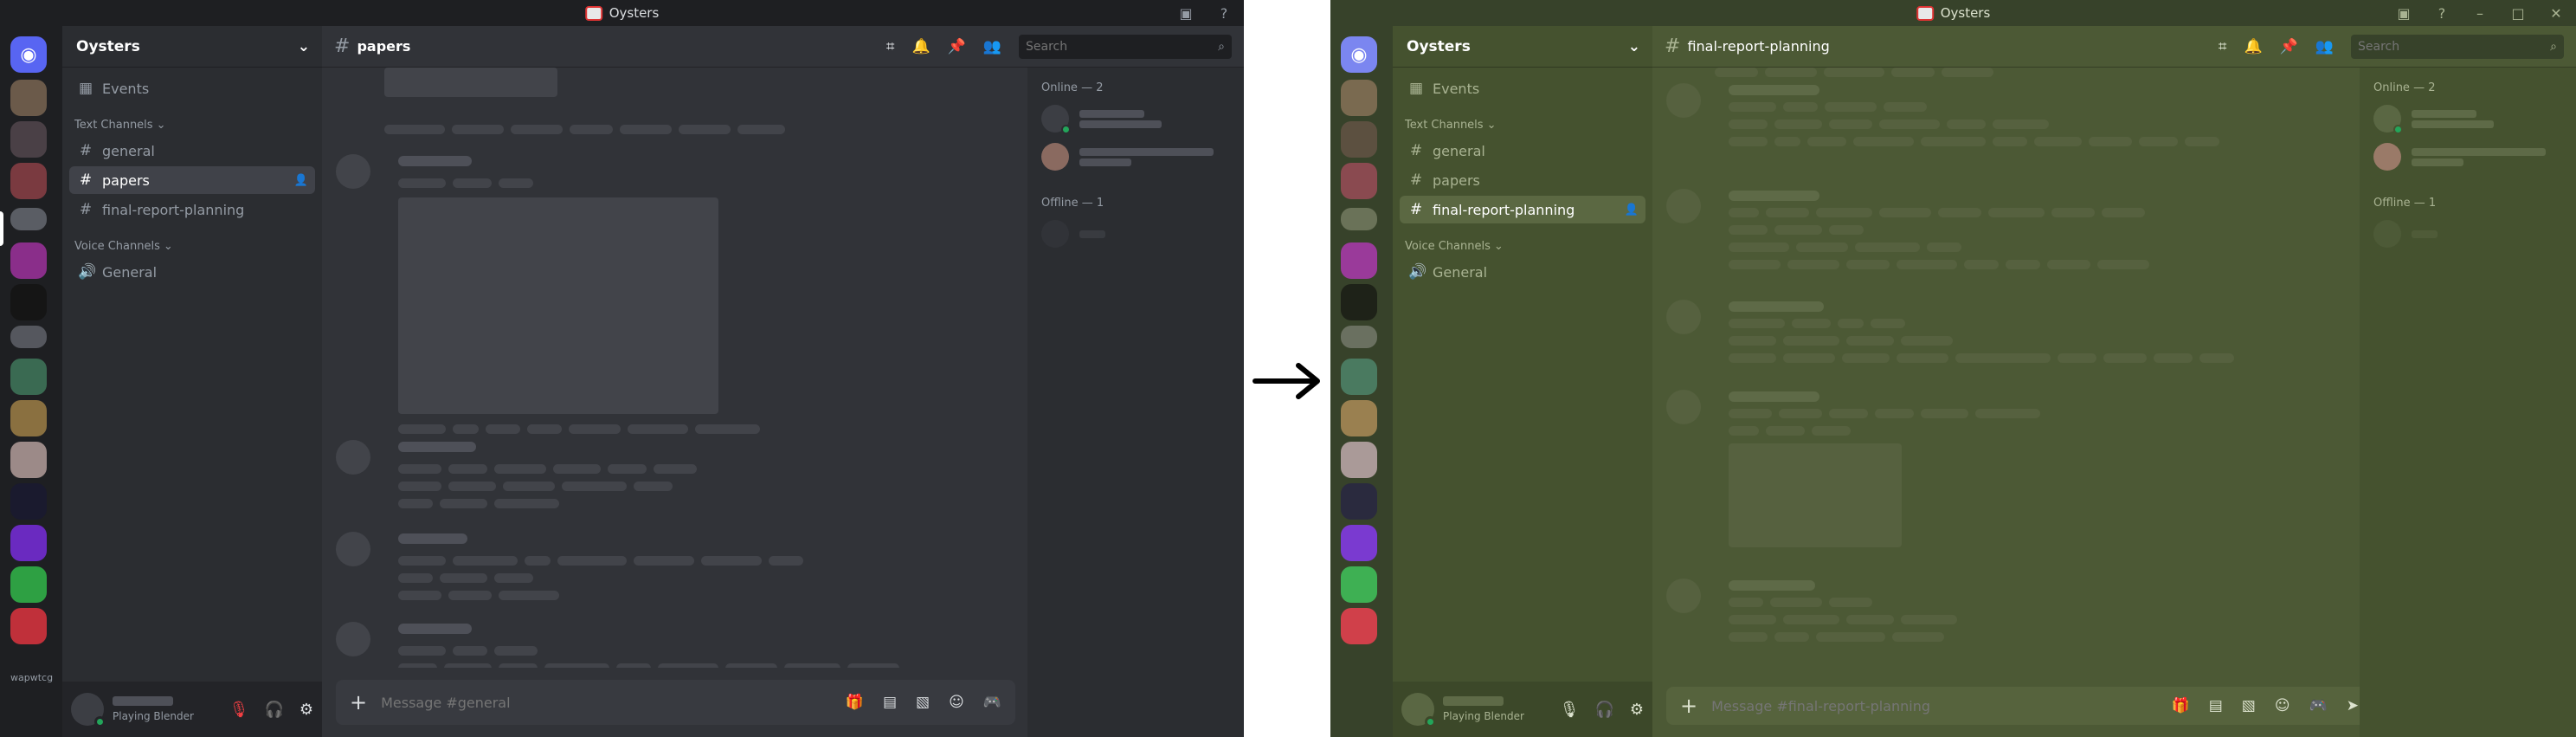 The image size is (2576, 737). Describe the element at coordinates (192, 180) in the screenshot. I see `channel-item-papers: # papers 👤` at that location.